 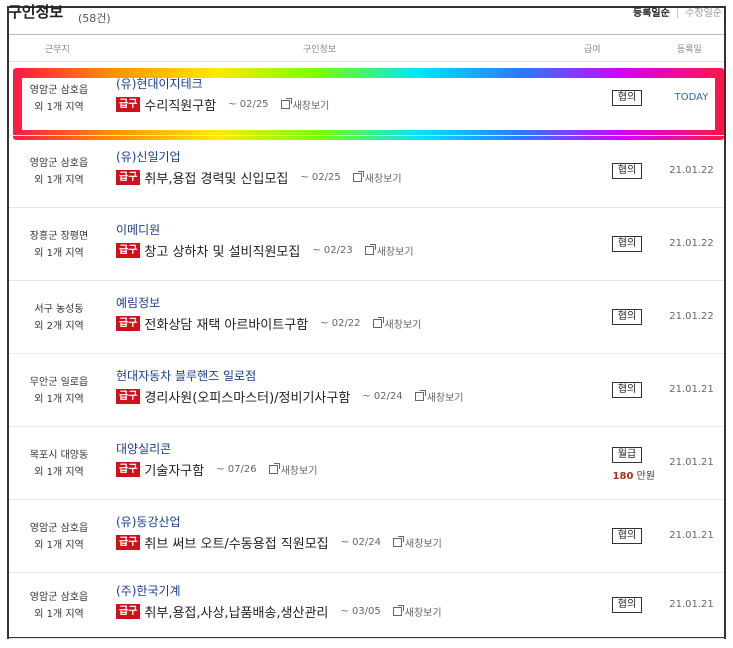 What do you see at coordinates (138, 229) in the screenshot?
I see `company-name: 이메디원` at bounding box center [138, 229].